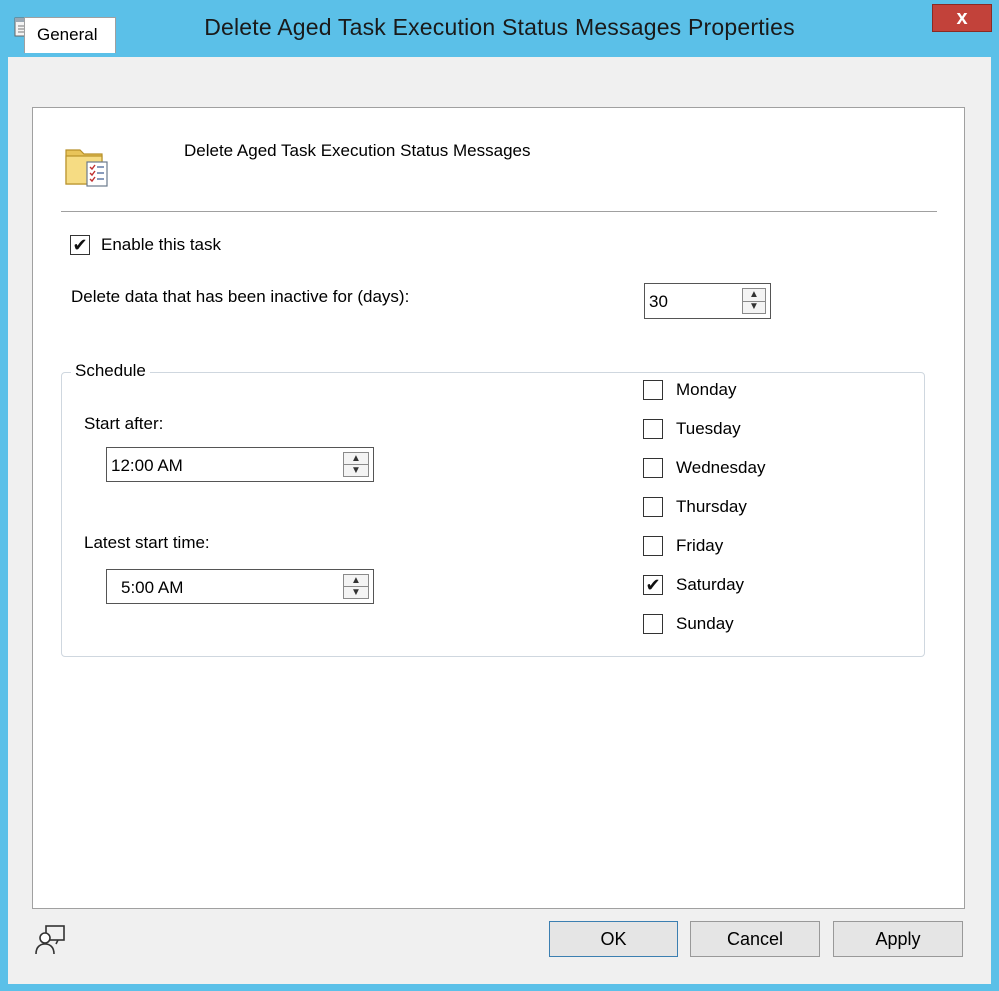 This screenshot has height=991, width=999. Describe the element at coordinates (147, 542) in the screenshot. I see `latest-start-label: Latest start time:` at that location.